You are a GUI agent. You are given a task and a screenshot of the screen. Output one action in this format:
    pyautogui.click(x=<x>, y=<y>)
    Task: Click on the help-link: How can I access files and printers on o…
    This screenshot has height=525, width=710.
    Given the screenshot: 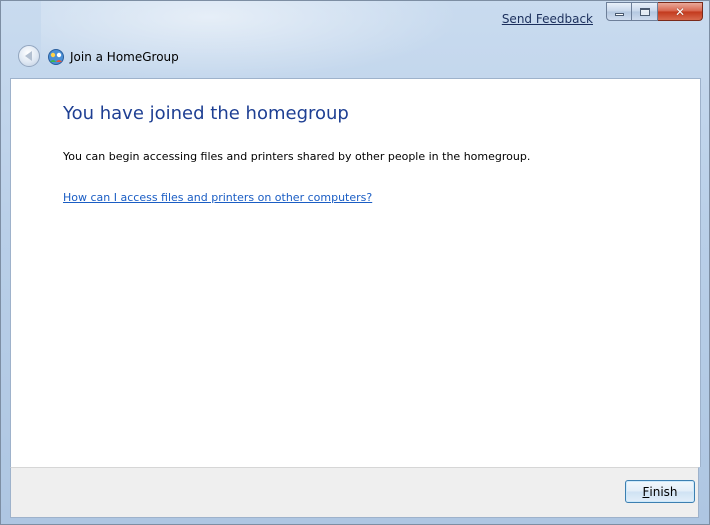 What is the action you would take?
    pyautogui.click(x=217, y=197)
    